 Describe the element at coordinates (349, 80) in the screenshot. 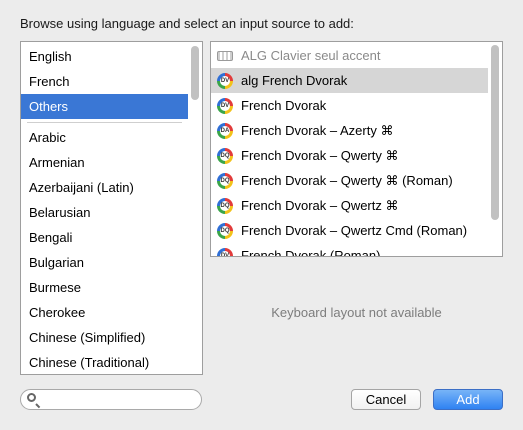

I see `source-item-alg-french-dvorak: DV alg French Dvorak` at that location.